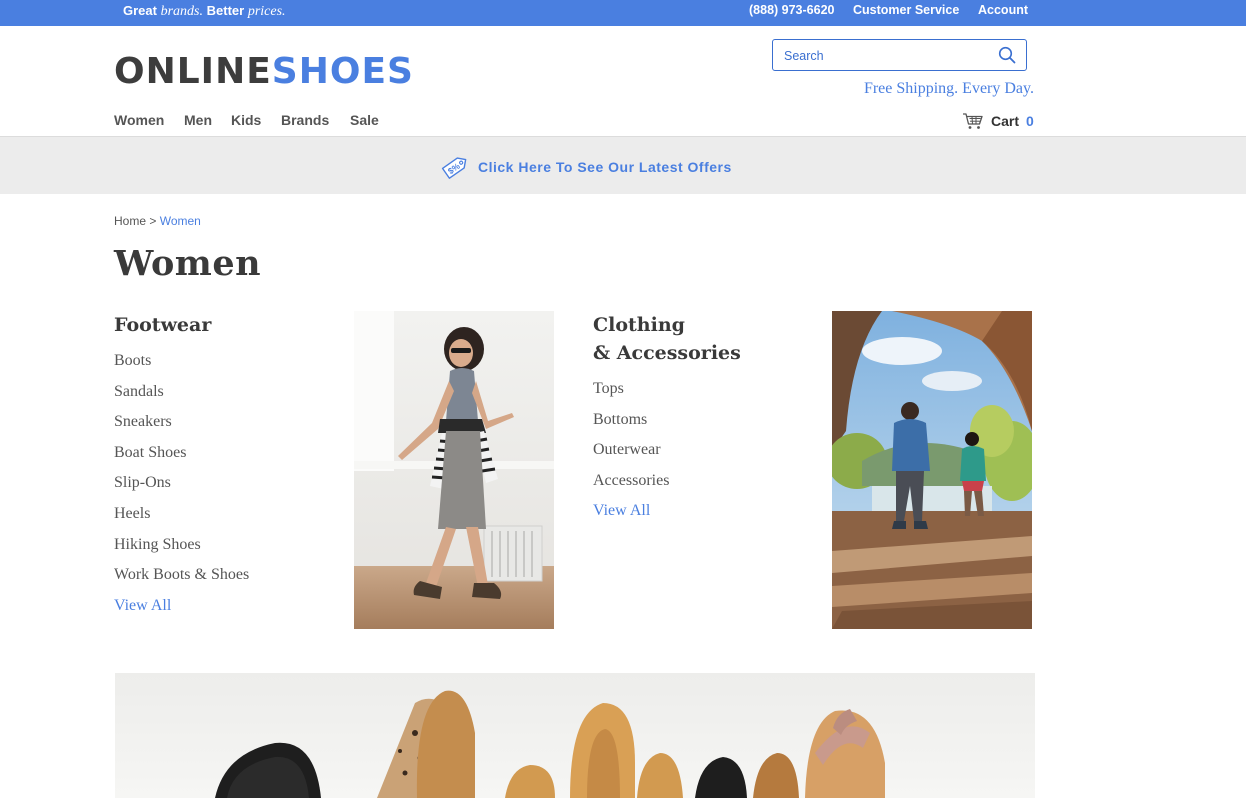 This screenshot has width=1246, height=798. I want to click on free-shipping-text: Free Shipping. Every Day., so click(948, 88).